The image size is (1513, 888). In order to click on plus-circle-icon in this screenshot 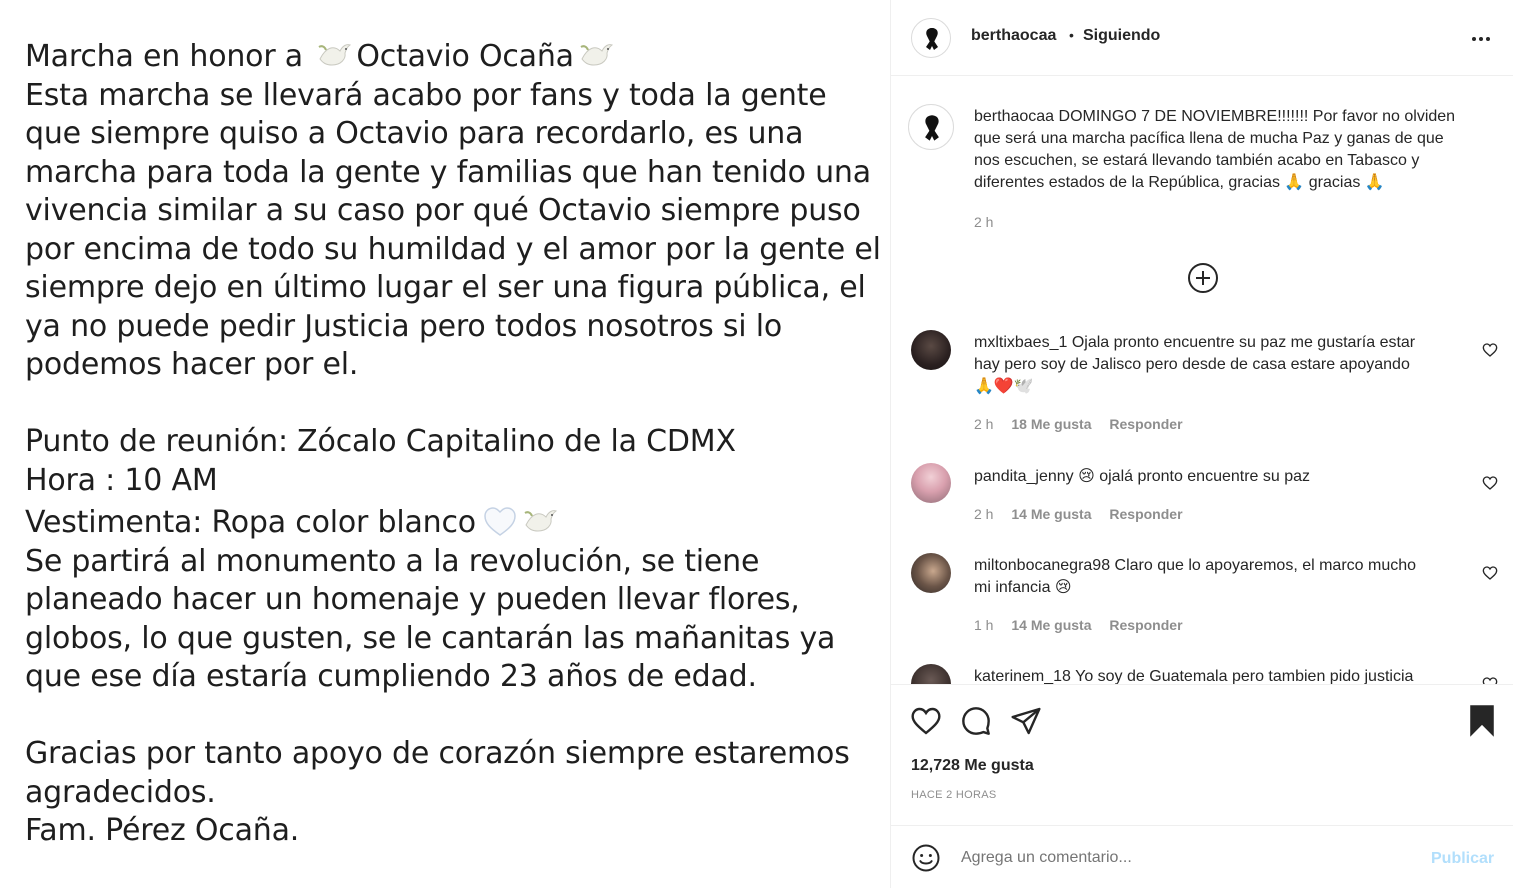, I will do `click(1203, 278)`.